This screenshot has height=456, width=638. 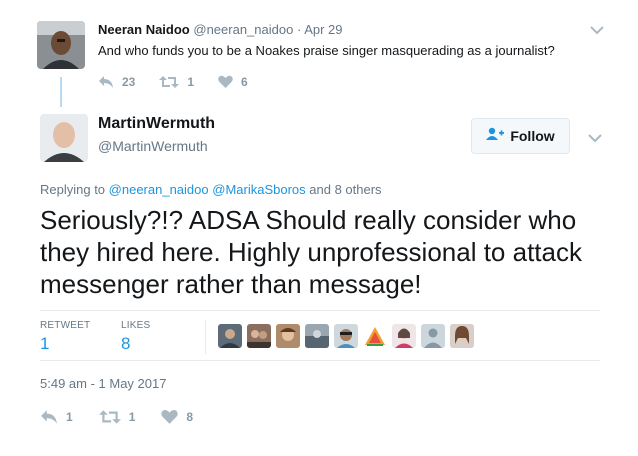 What do you see at coordinates (258, 189) in the screenshot?
I see `mention-link-marika: @MarikaSboros` at bounding box center [258, 189].